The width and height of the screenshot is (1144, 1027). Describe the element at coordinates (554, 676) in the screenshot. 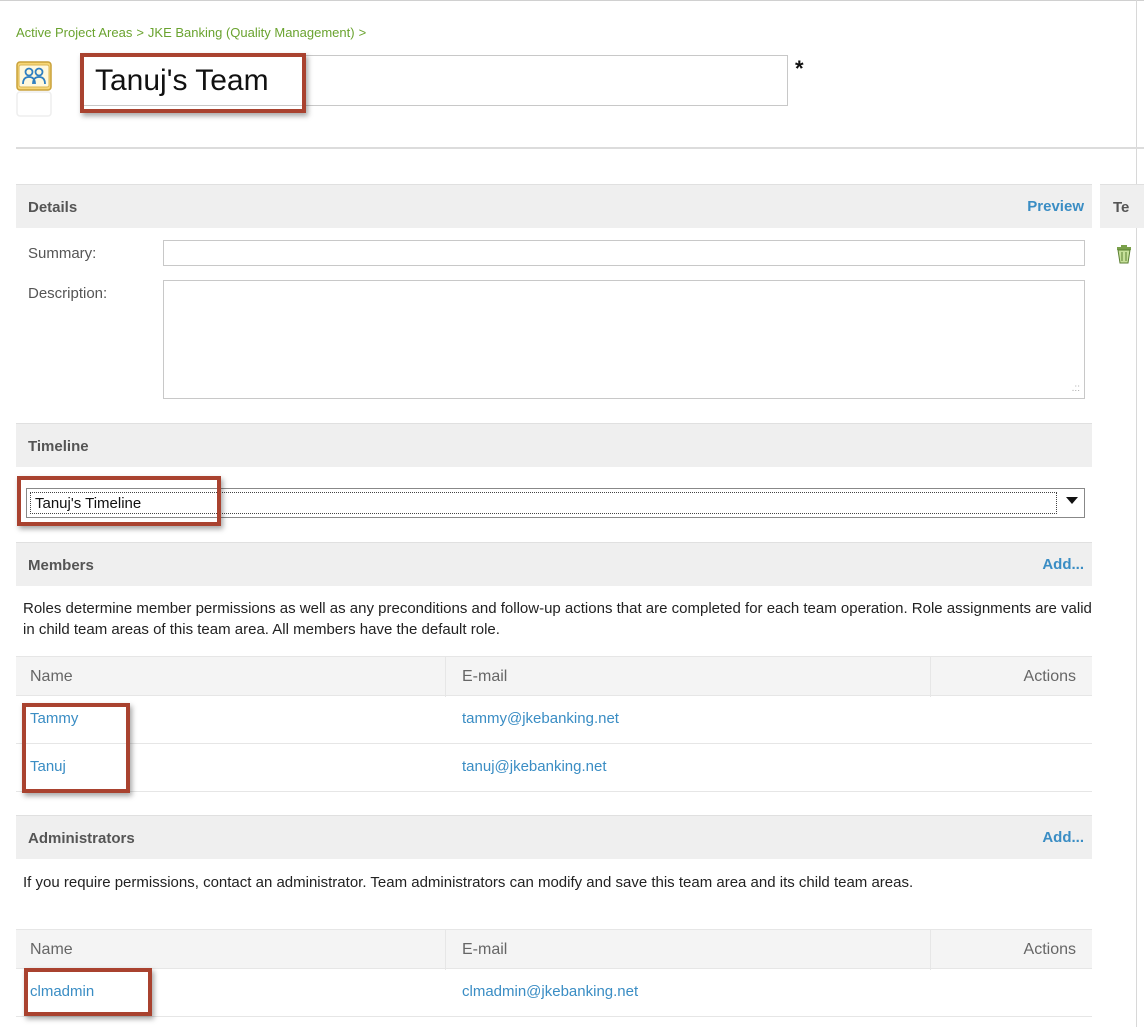

I see `members-table-header: Name E-mail Actions` at that location.